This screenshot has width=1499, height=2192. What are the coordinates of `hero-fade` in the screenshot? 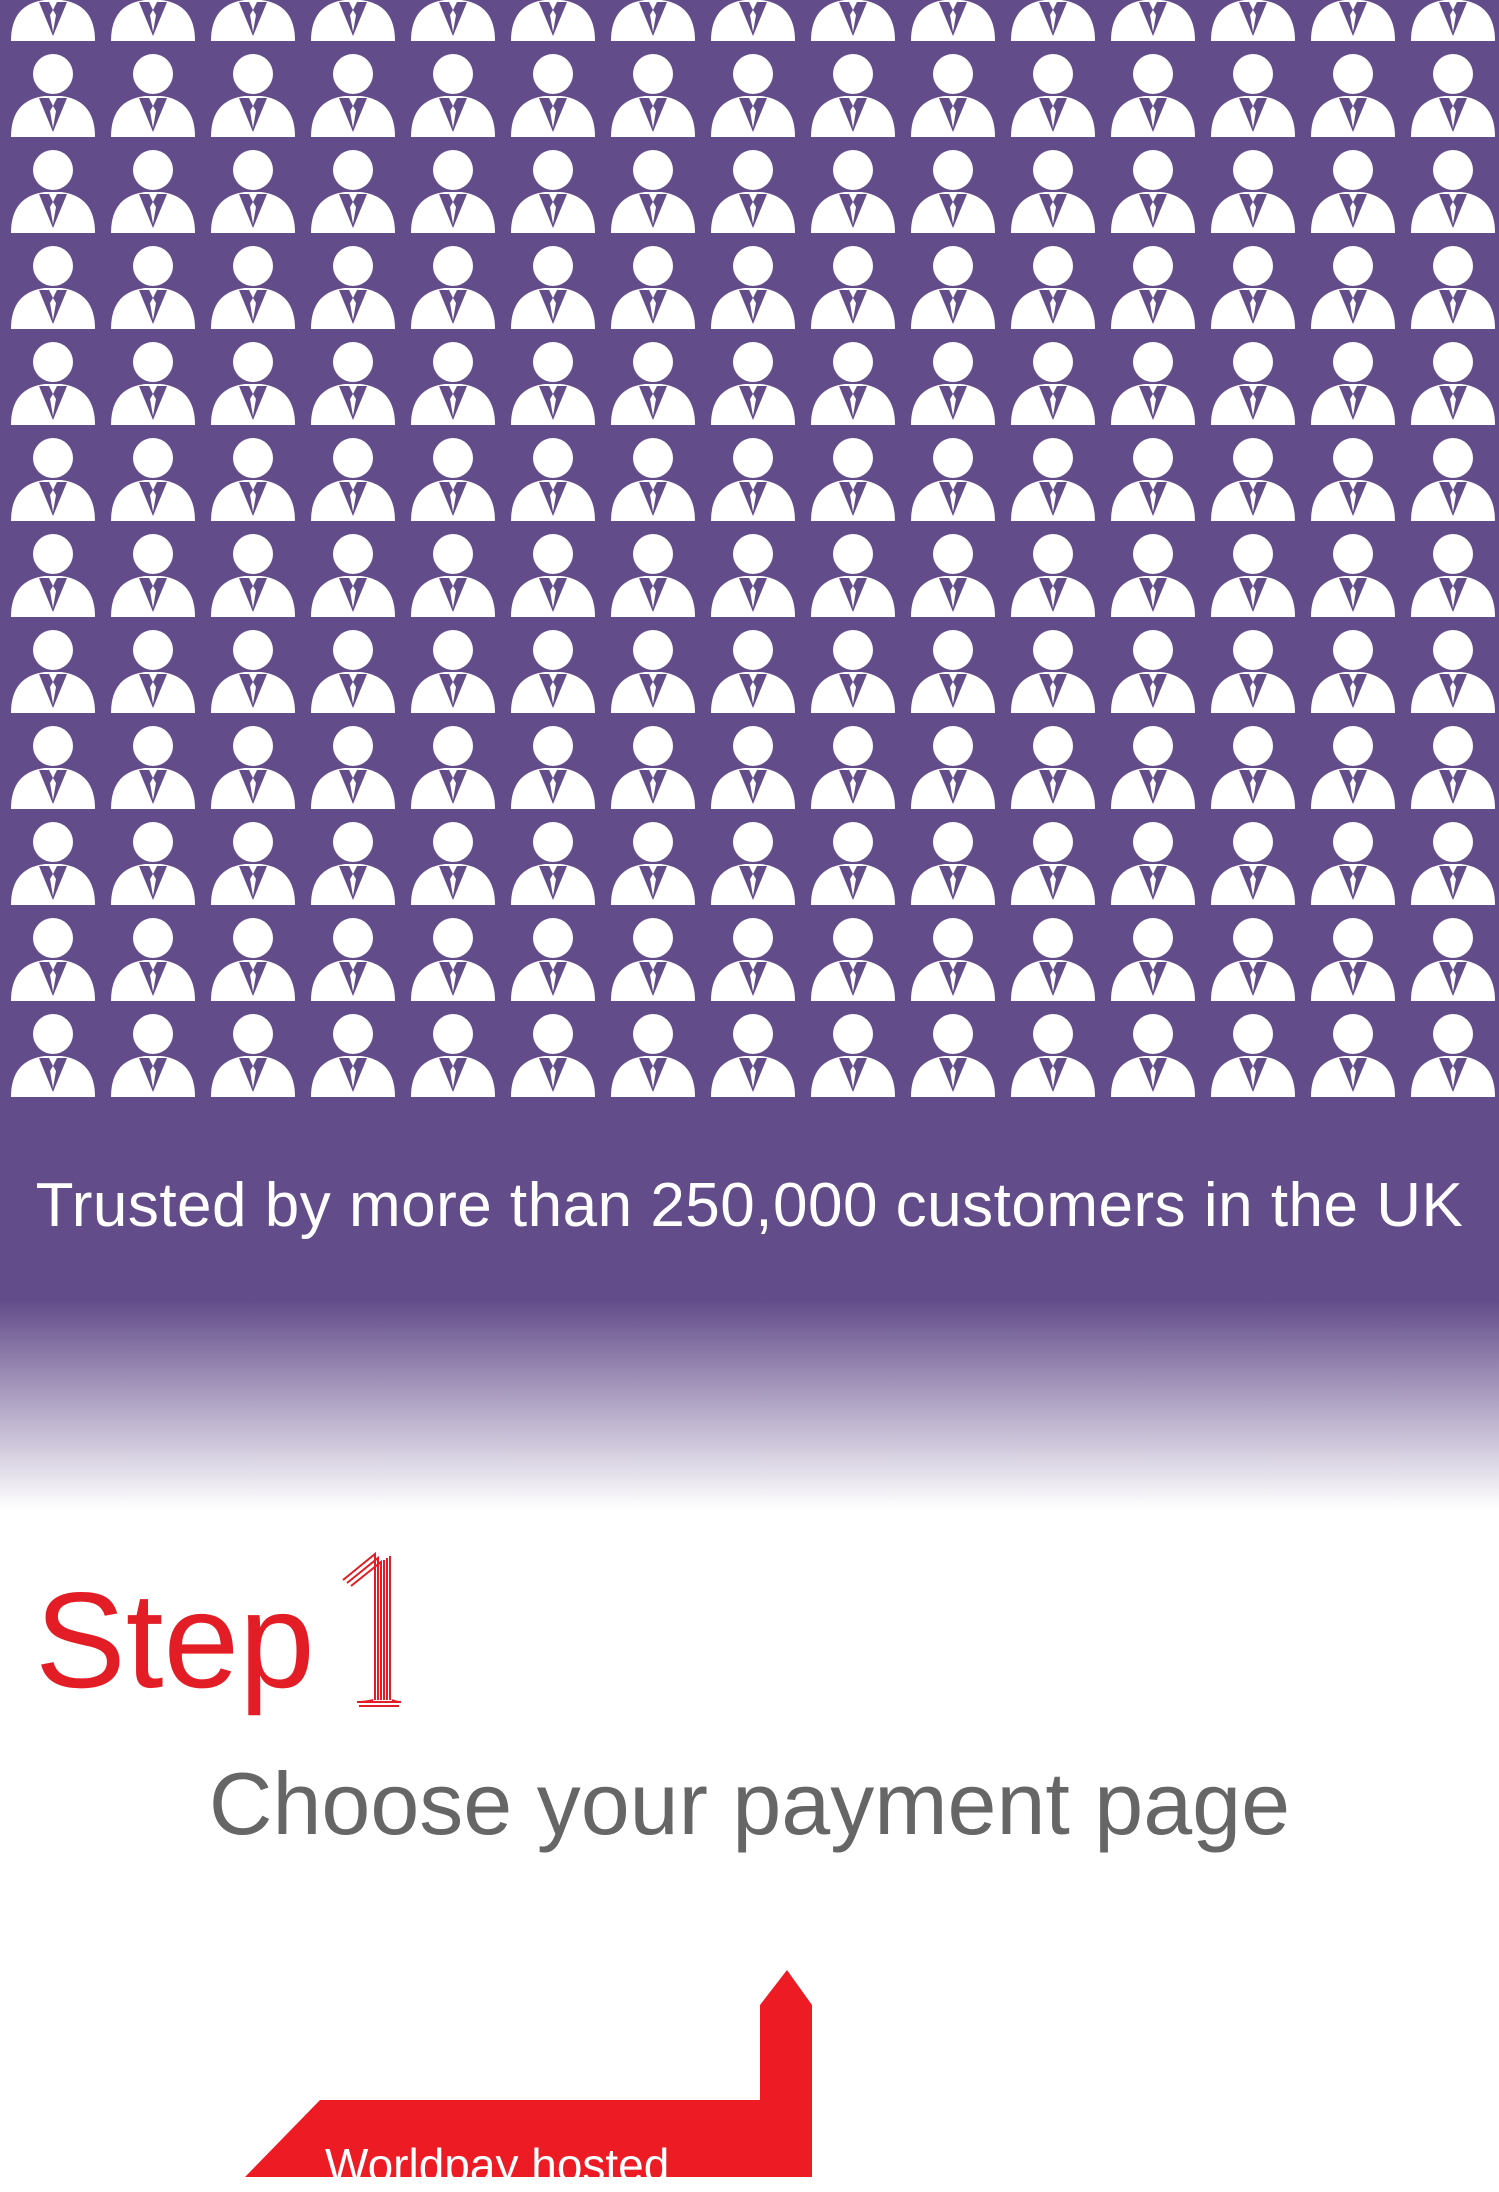 It's located at (749, 1405).